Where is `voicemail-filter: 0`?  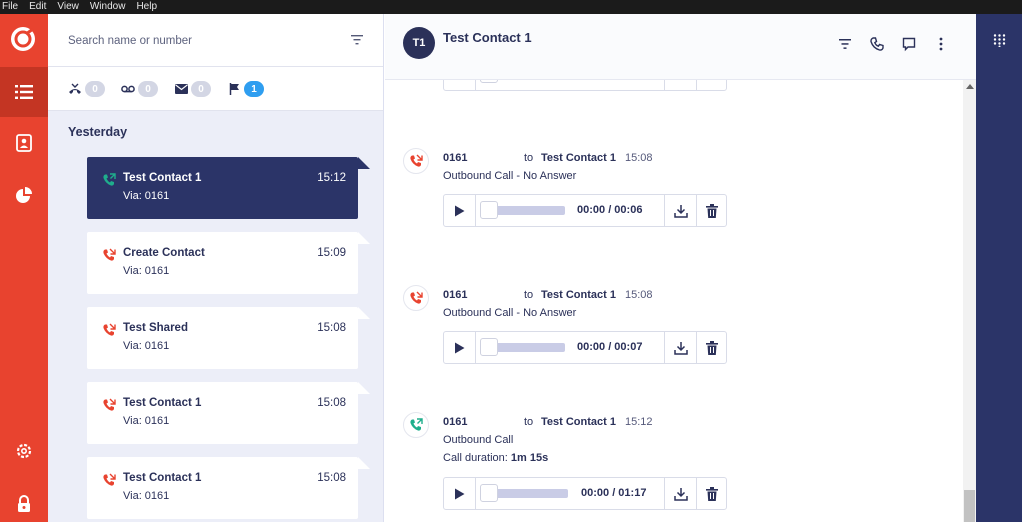
voicemail-filter: 0 is located at coordinates (139, 89).